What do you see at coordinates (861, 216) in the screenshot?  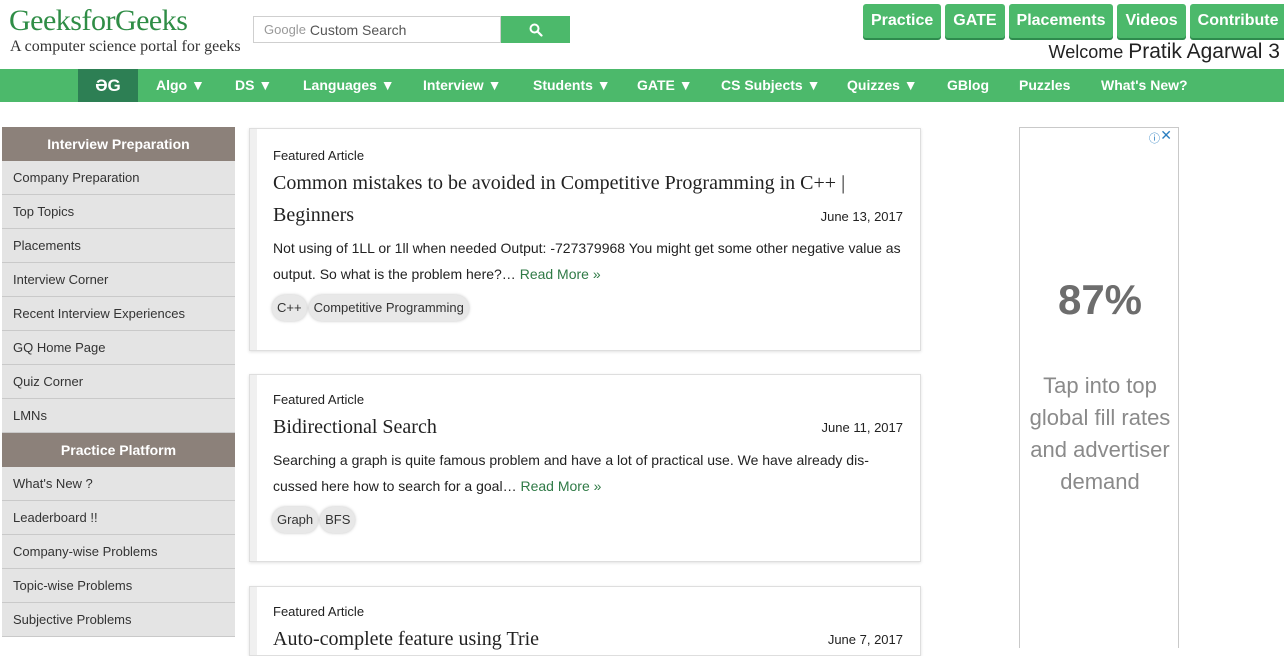 I see `article-date: June 13, 2017` at bounding box center [861, 216].